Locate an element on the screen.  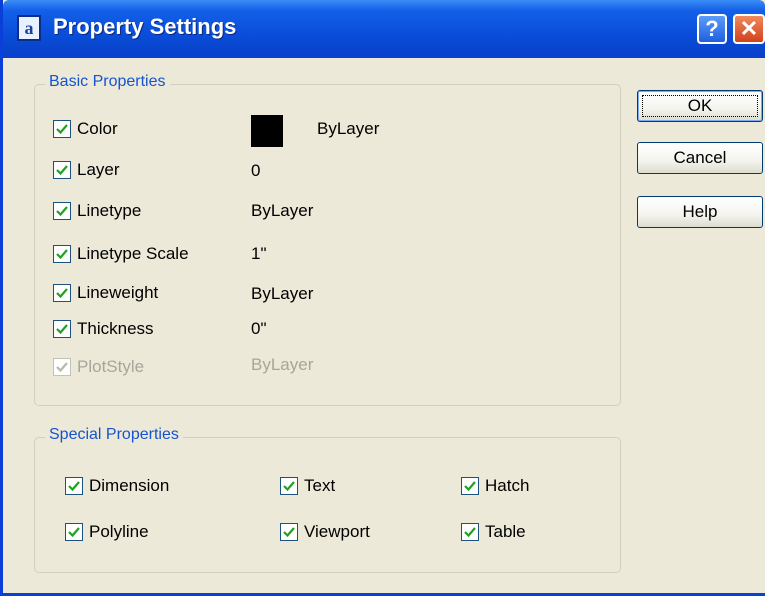
layer-checkbox is located at coordinates (62, 170).